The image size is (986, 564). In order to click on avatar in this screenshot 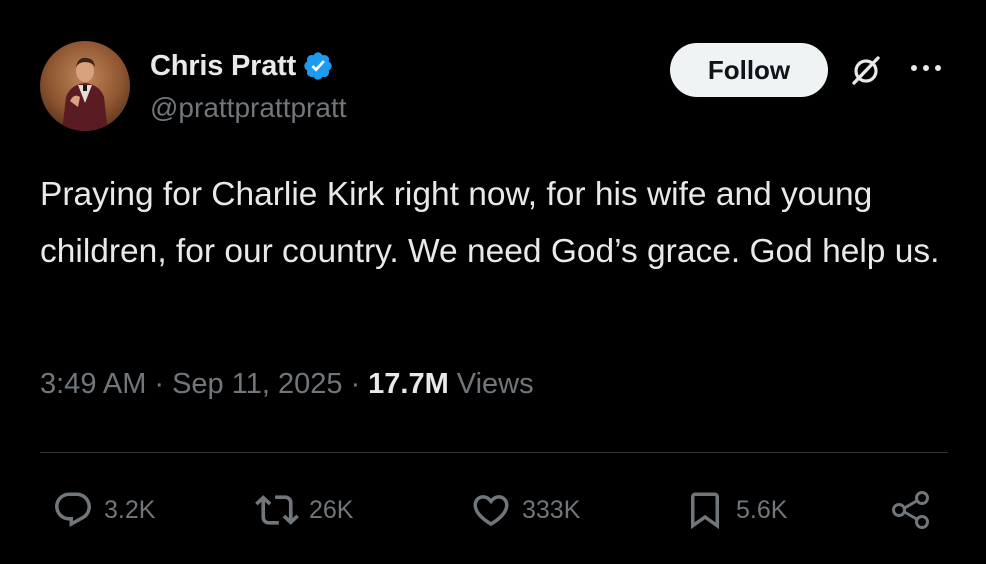, I will do `click(85, 86)`.